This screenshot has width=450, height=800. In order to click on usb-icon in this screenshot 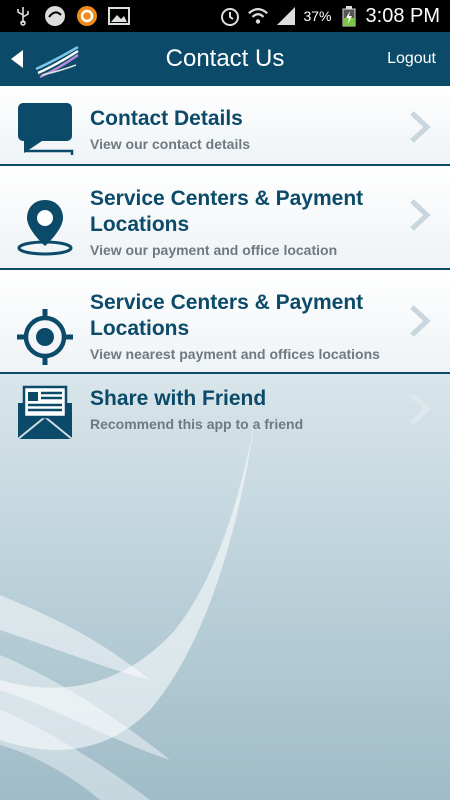, I will do `click(23, 16)`.